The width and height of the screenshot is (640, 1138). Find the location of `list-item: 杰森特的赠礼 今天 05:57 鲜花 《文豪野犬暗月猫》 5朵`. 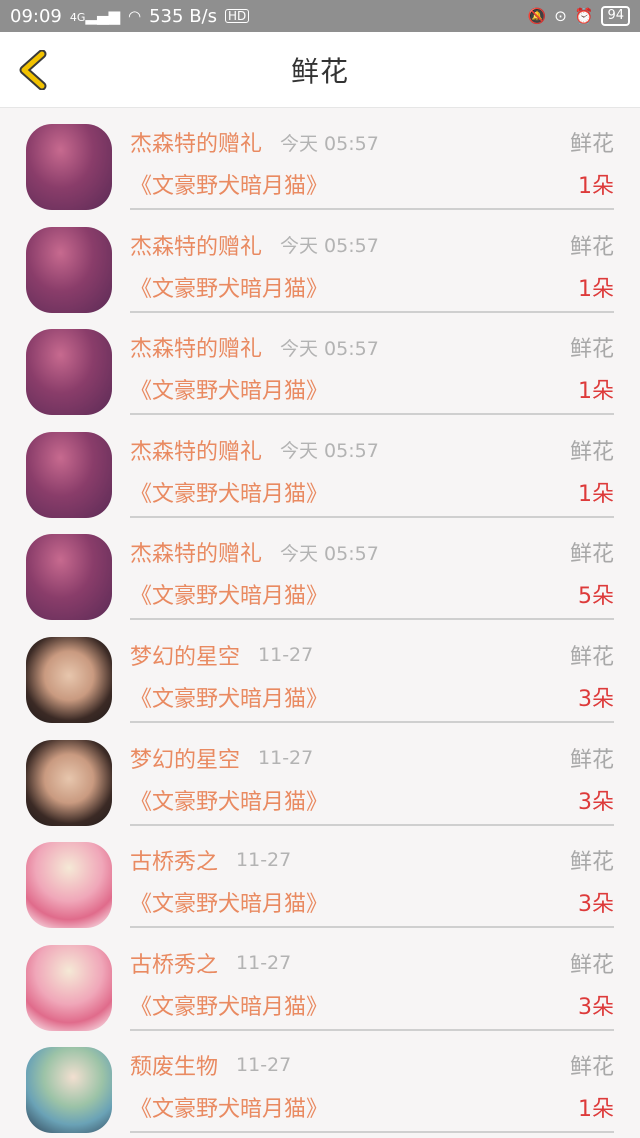

list-item: 杰森特的赠礼 今天 05:57 鲜花 《文豪野犬暗月猫》 5朵 is located at coordinates (320, 575).